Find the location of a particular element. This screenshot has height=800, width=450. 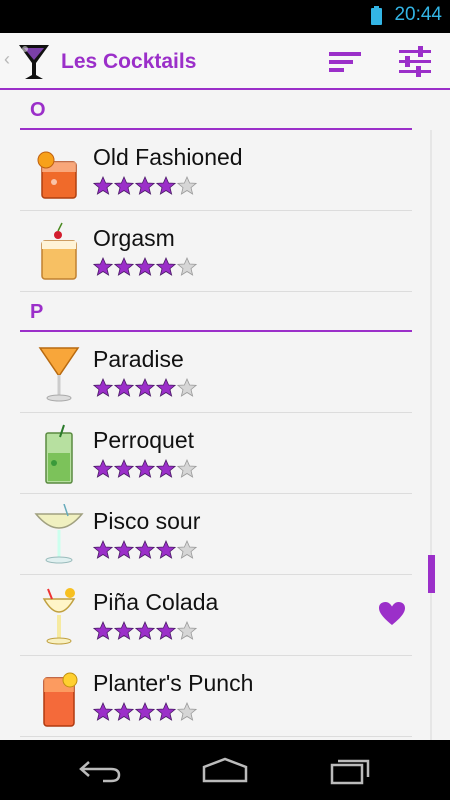

planters-punch-glass-icon is located at coordinates (60, 699).